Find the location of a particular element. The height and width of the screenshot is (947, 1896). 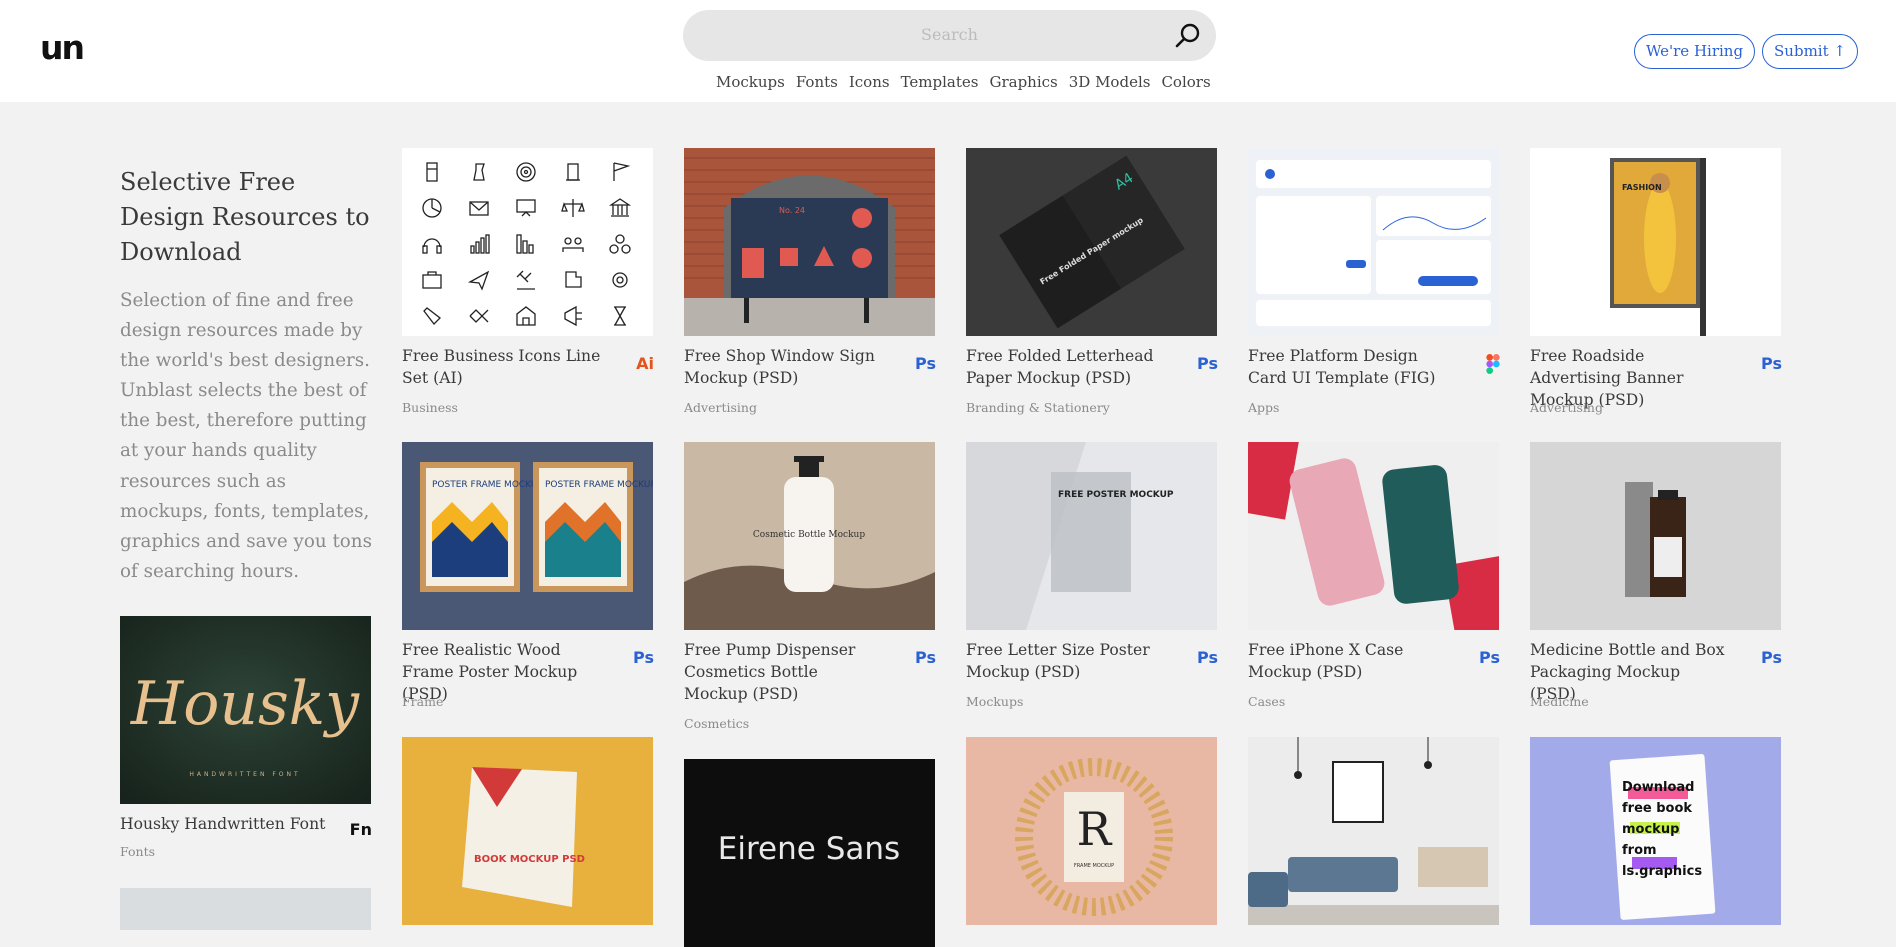

svg-text: FRAME MOCKUP is located at coordinates (1094, 866).